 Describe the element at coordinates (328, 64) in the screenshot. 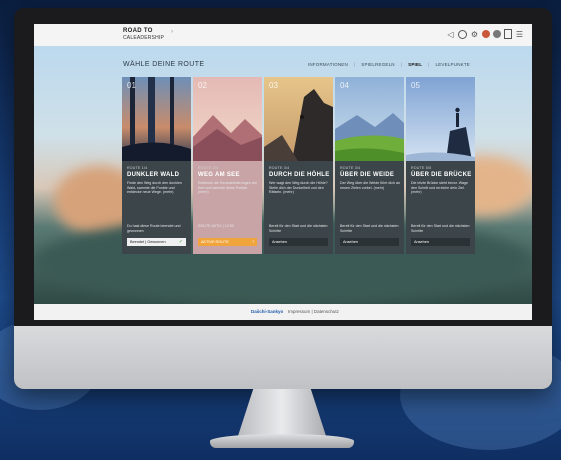

I see `nav-item-informationen: INFORMATIONEN` at that location.